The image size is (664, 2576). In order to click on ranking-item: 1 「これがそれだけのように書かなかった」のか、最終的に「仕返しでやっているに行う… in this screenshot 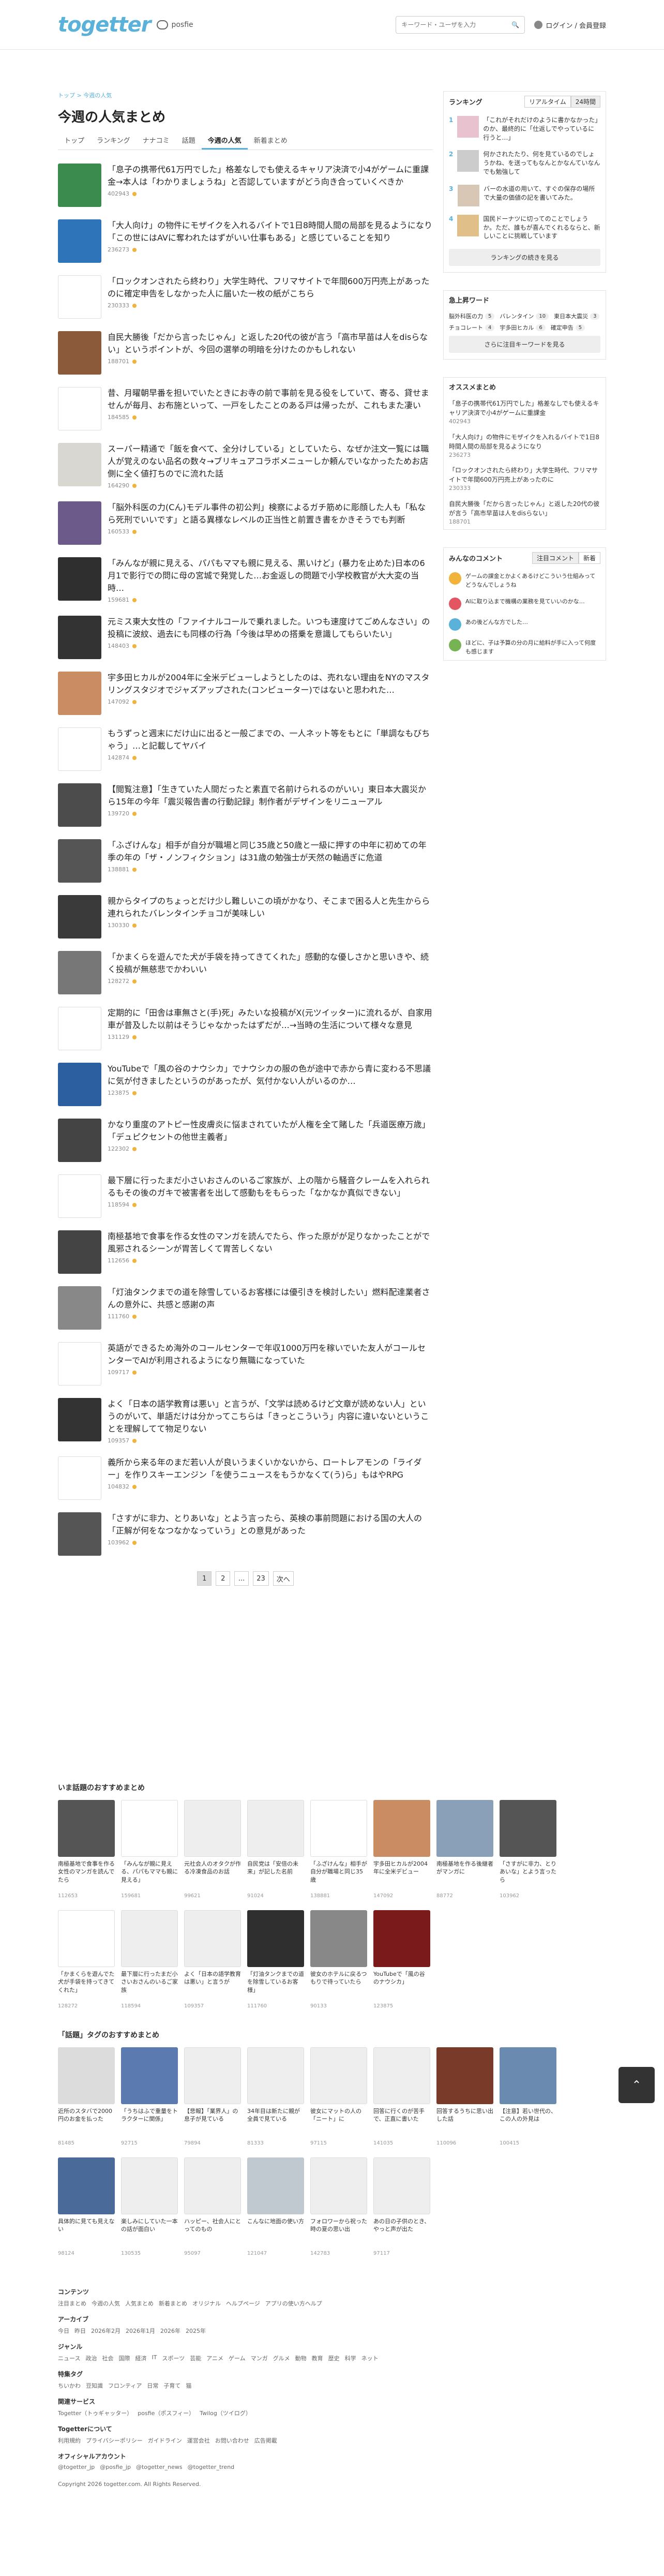, I will do `click(525, 129)`.